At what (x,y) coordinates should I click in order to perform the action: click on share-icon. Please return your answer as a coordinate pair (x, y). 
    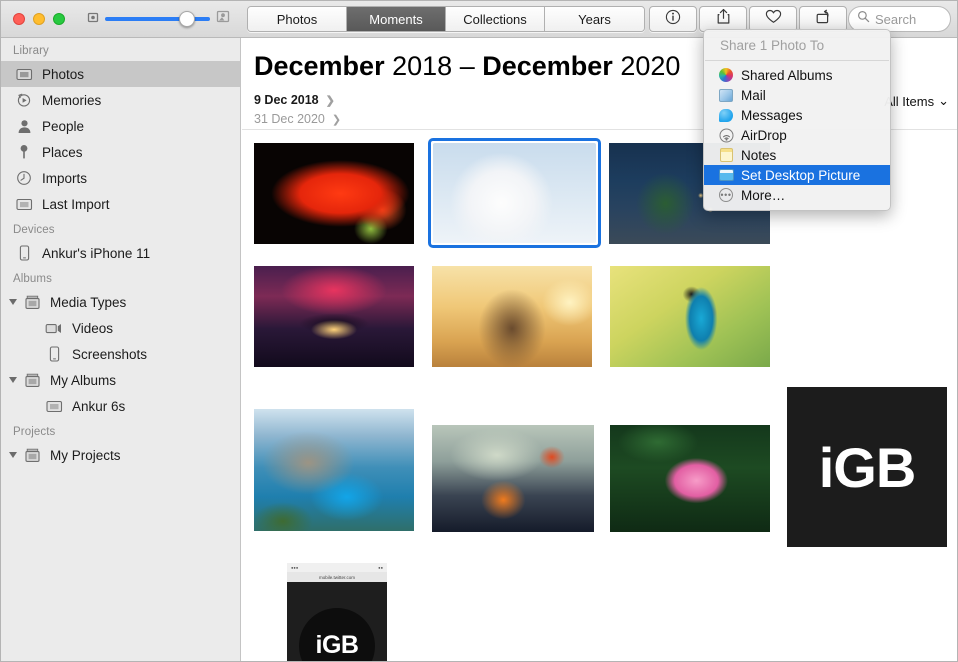
    Looking at the image, I should click on (723, 19).